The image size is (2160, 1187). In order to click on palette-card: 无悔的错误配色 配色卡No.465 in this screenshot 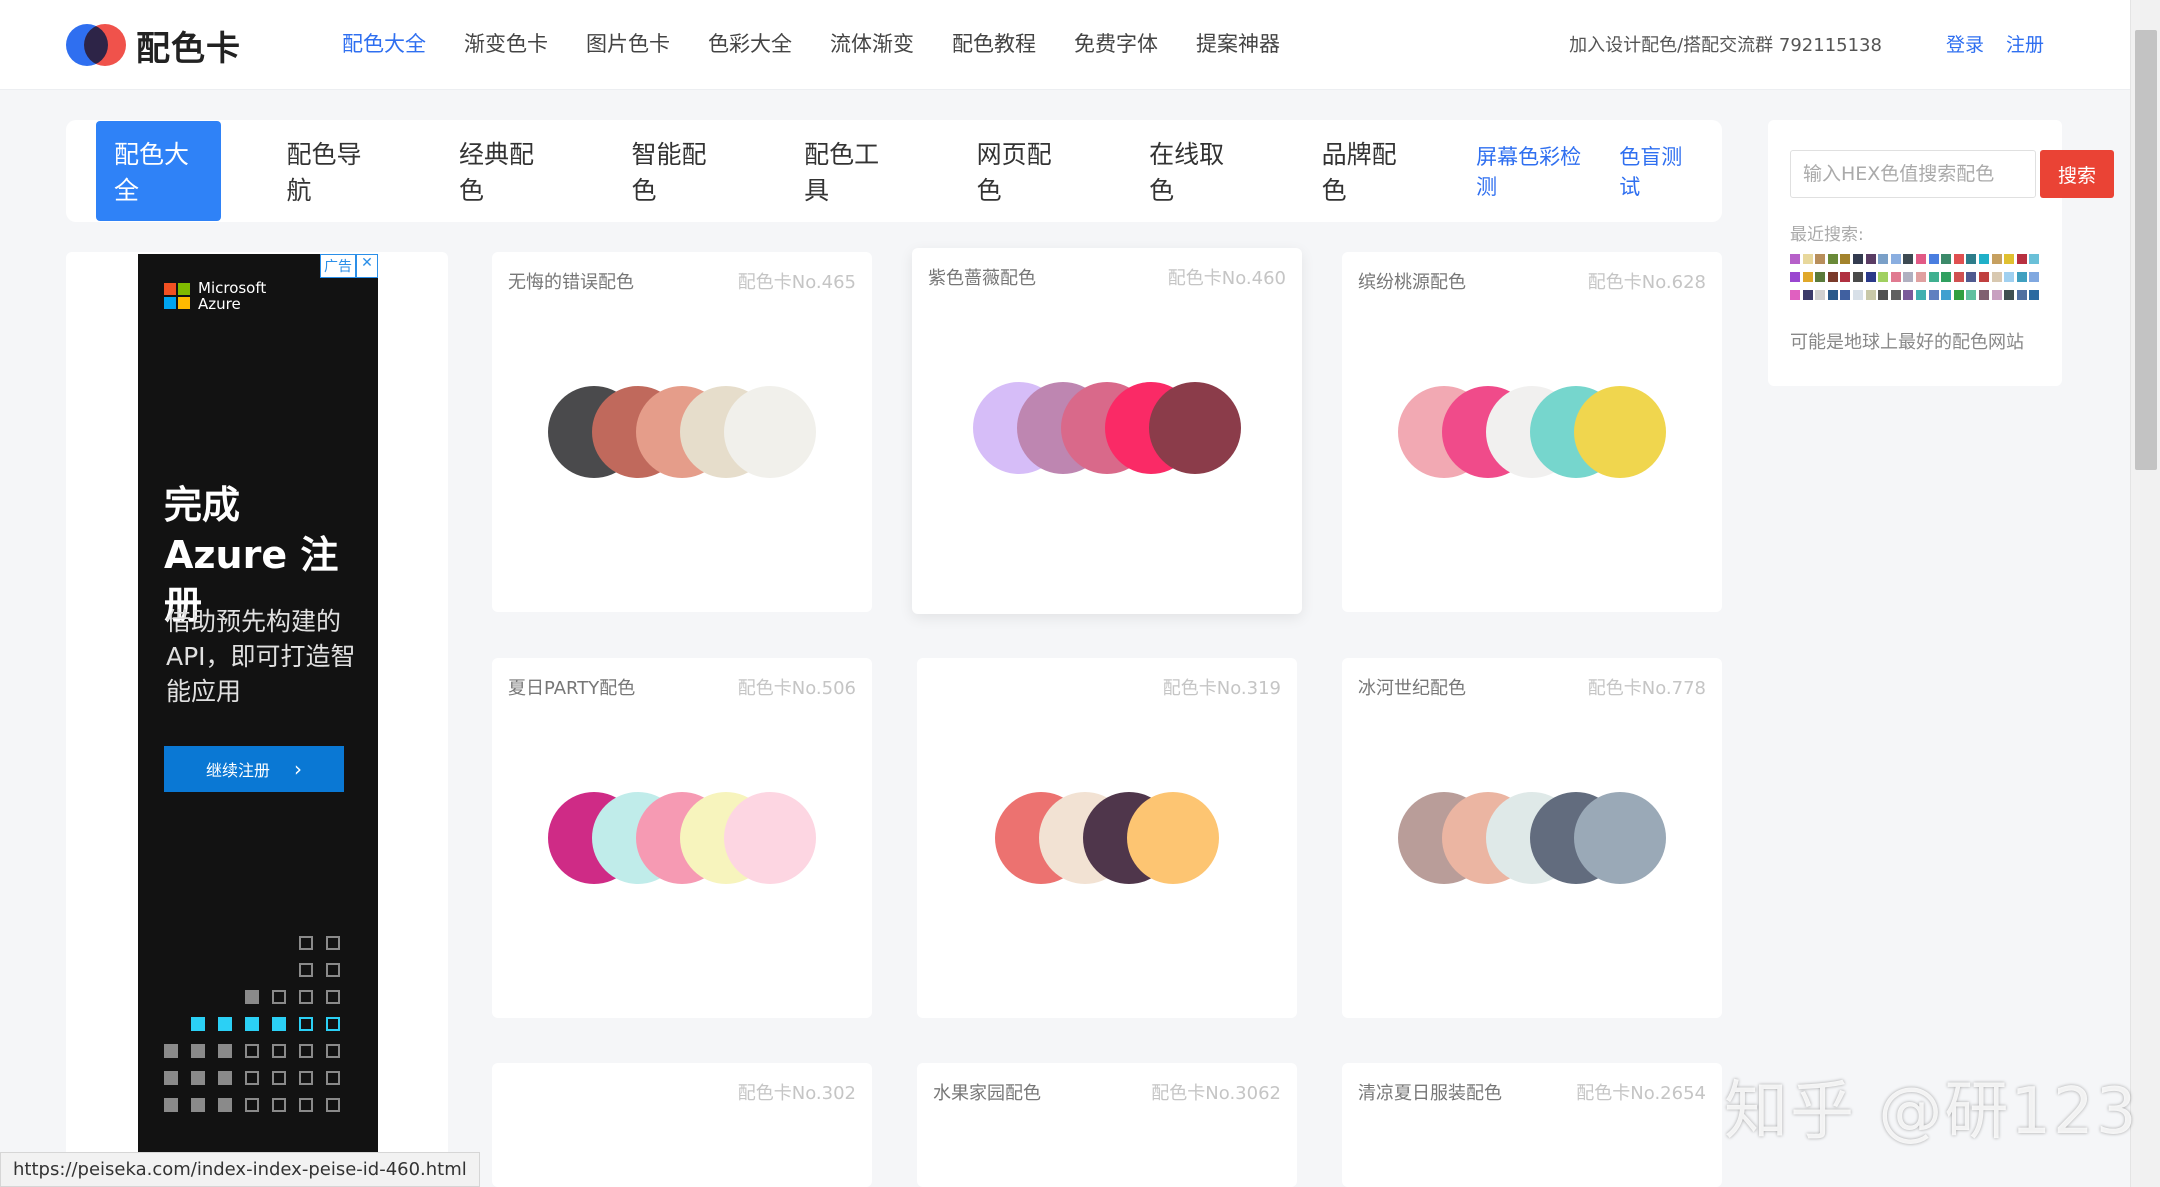, I will do `click(682, 432)`.